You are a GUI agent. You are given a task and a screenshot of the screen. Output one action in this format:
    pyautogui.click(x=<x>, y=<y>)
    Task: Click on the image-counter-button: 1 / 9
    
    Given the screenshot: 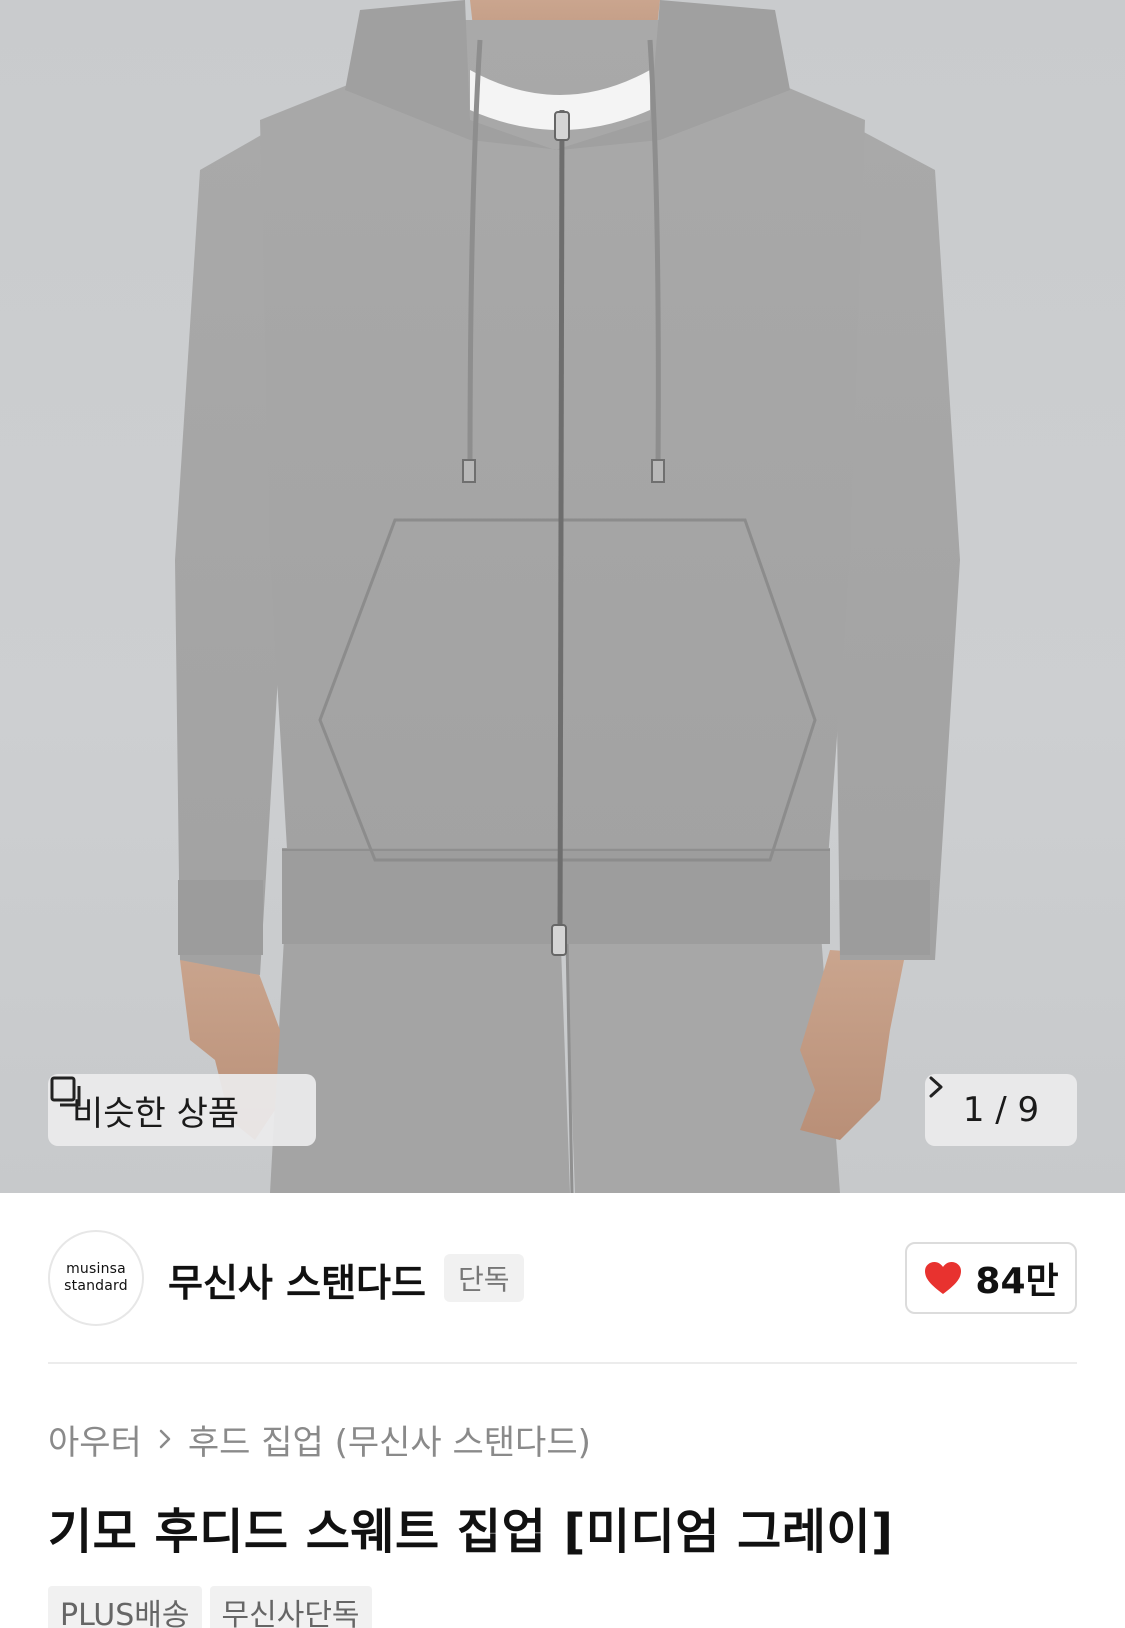 What is the action you would take?
    pyautogui.click(x=1001, y=1110)
    